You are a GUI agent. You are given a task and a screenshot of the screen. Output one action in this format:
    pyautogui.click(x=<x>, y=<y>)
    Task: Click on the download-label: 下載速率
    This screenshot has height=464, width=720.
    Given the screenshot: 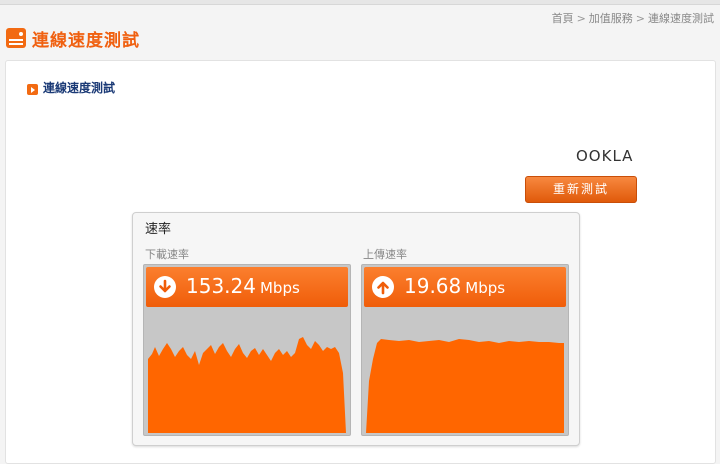 What is the action you would take?
    pyautogui.click(x=167, y=254)
    